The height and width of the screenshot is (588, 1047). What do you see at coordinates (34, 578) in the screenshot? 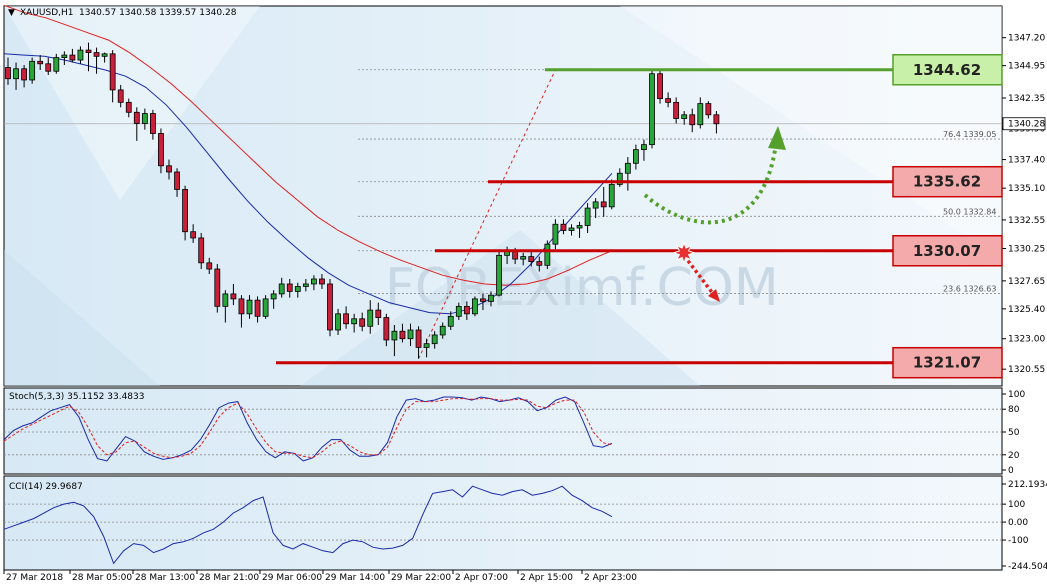
I see `time-tick-label: 27 Mar 2018` at bounding box center [34, 578].